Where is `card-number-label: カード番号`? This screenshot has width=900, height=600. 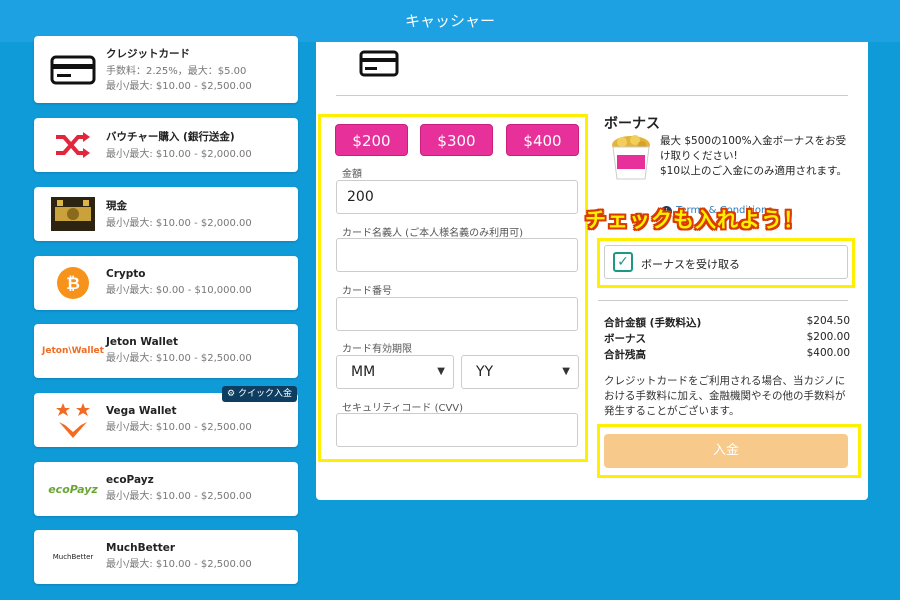 card-number-label: カード番号 is located at coordinates (367, 291).